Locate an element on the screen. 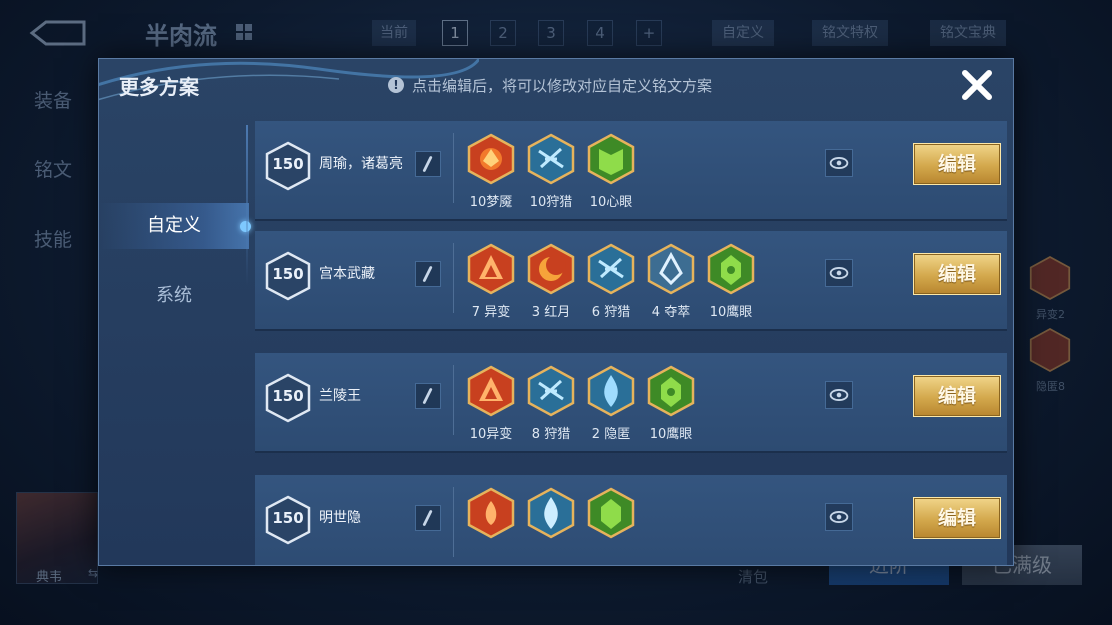 The height and width of the screenshot is (625, 1112). scheme-category-nav: 自定义 系统 is located at coordinates (175, 343).